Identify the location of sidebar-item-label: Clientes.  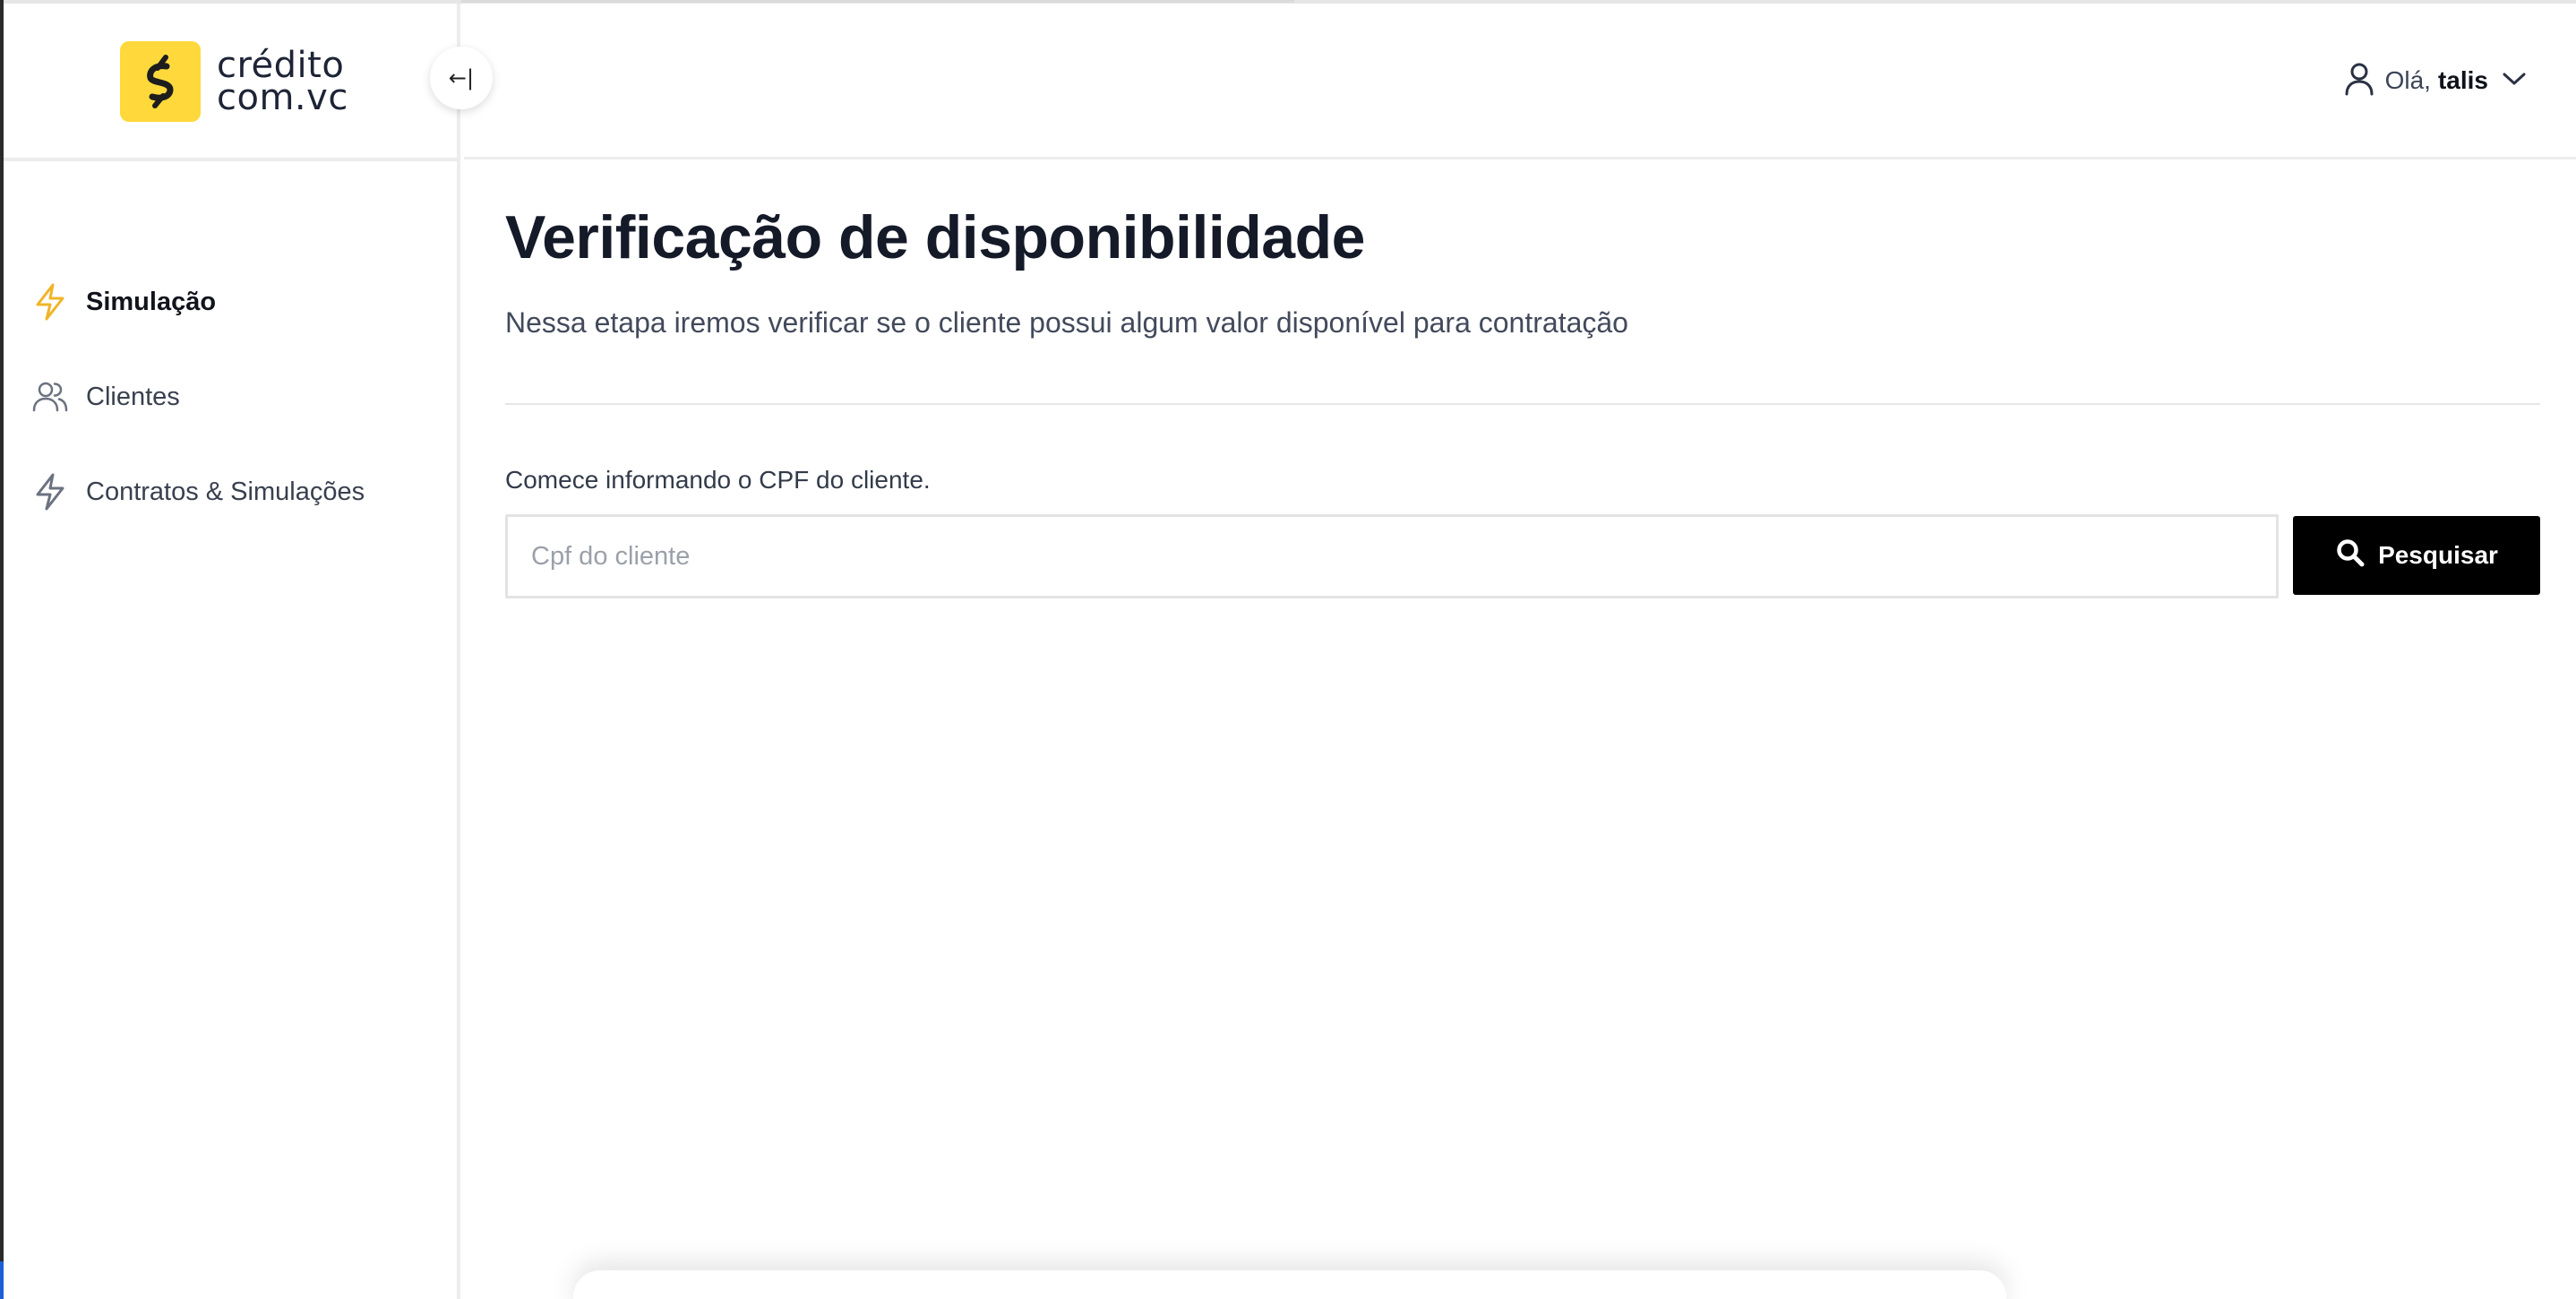
(133, 397).